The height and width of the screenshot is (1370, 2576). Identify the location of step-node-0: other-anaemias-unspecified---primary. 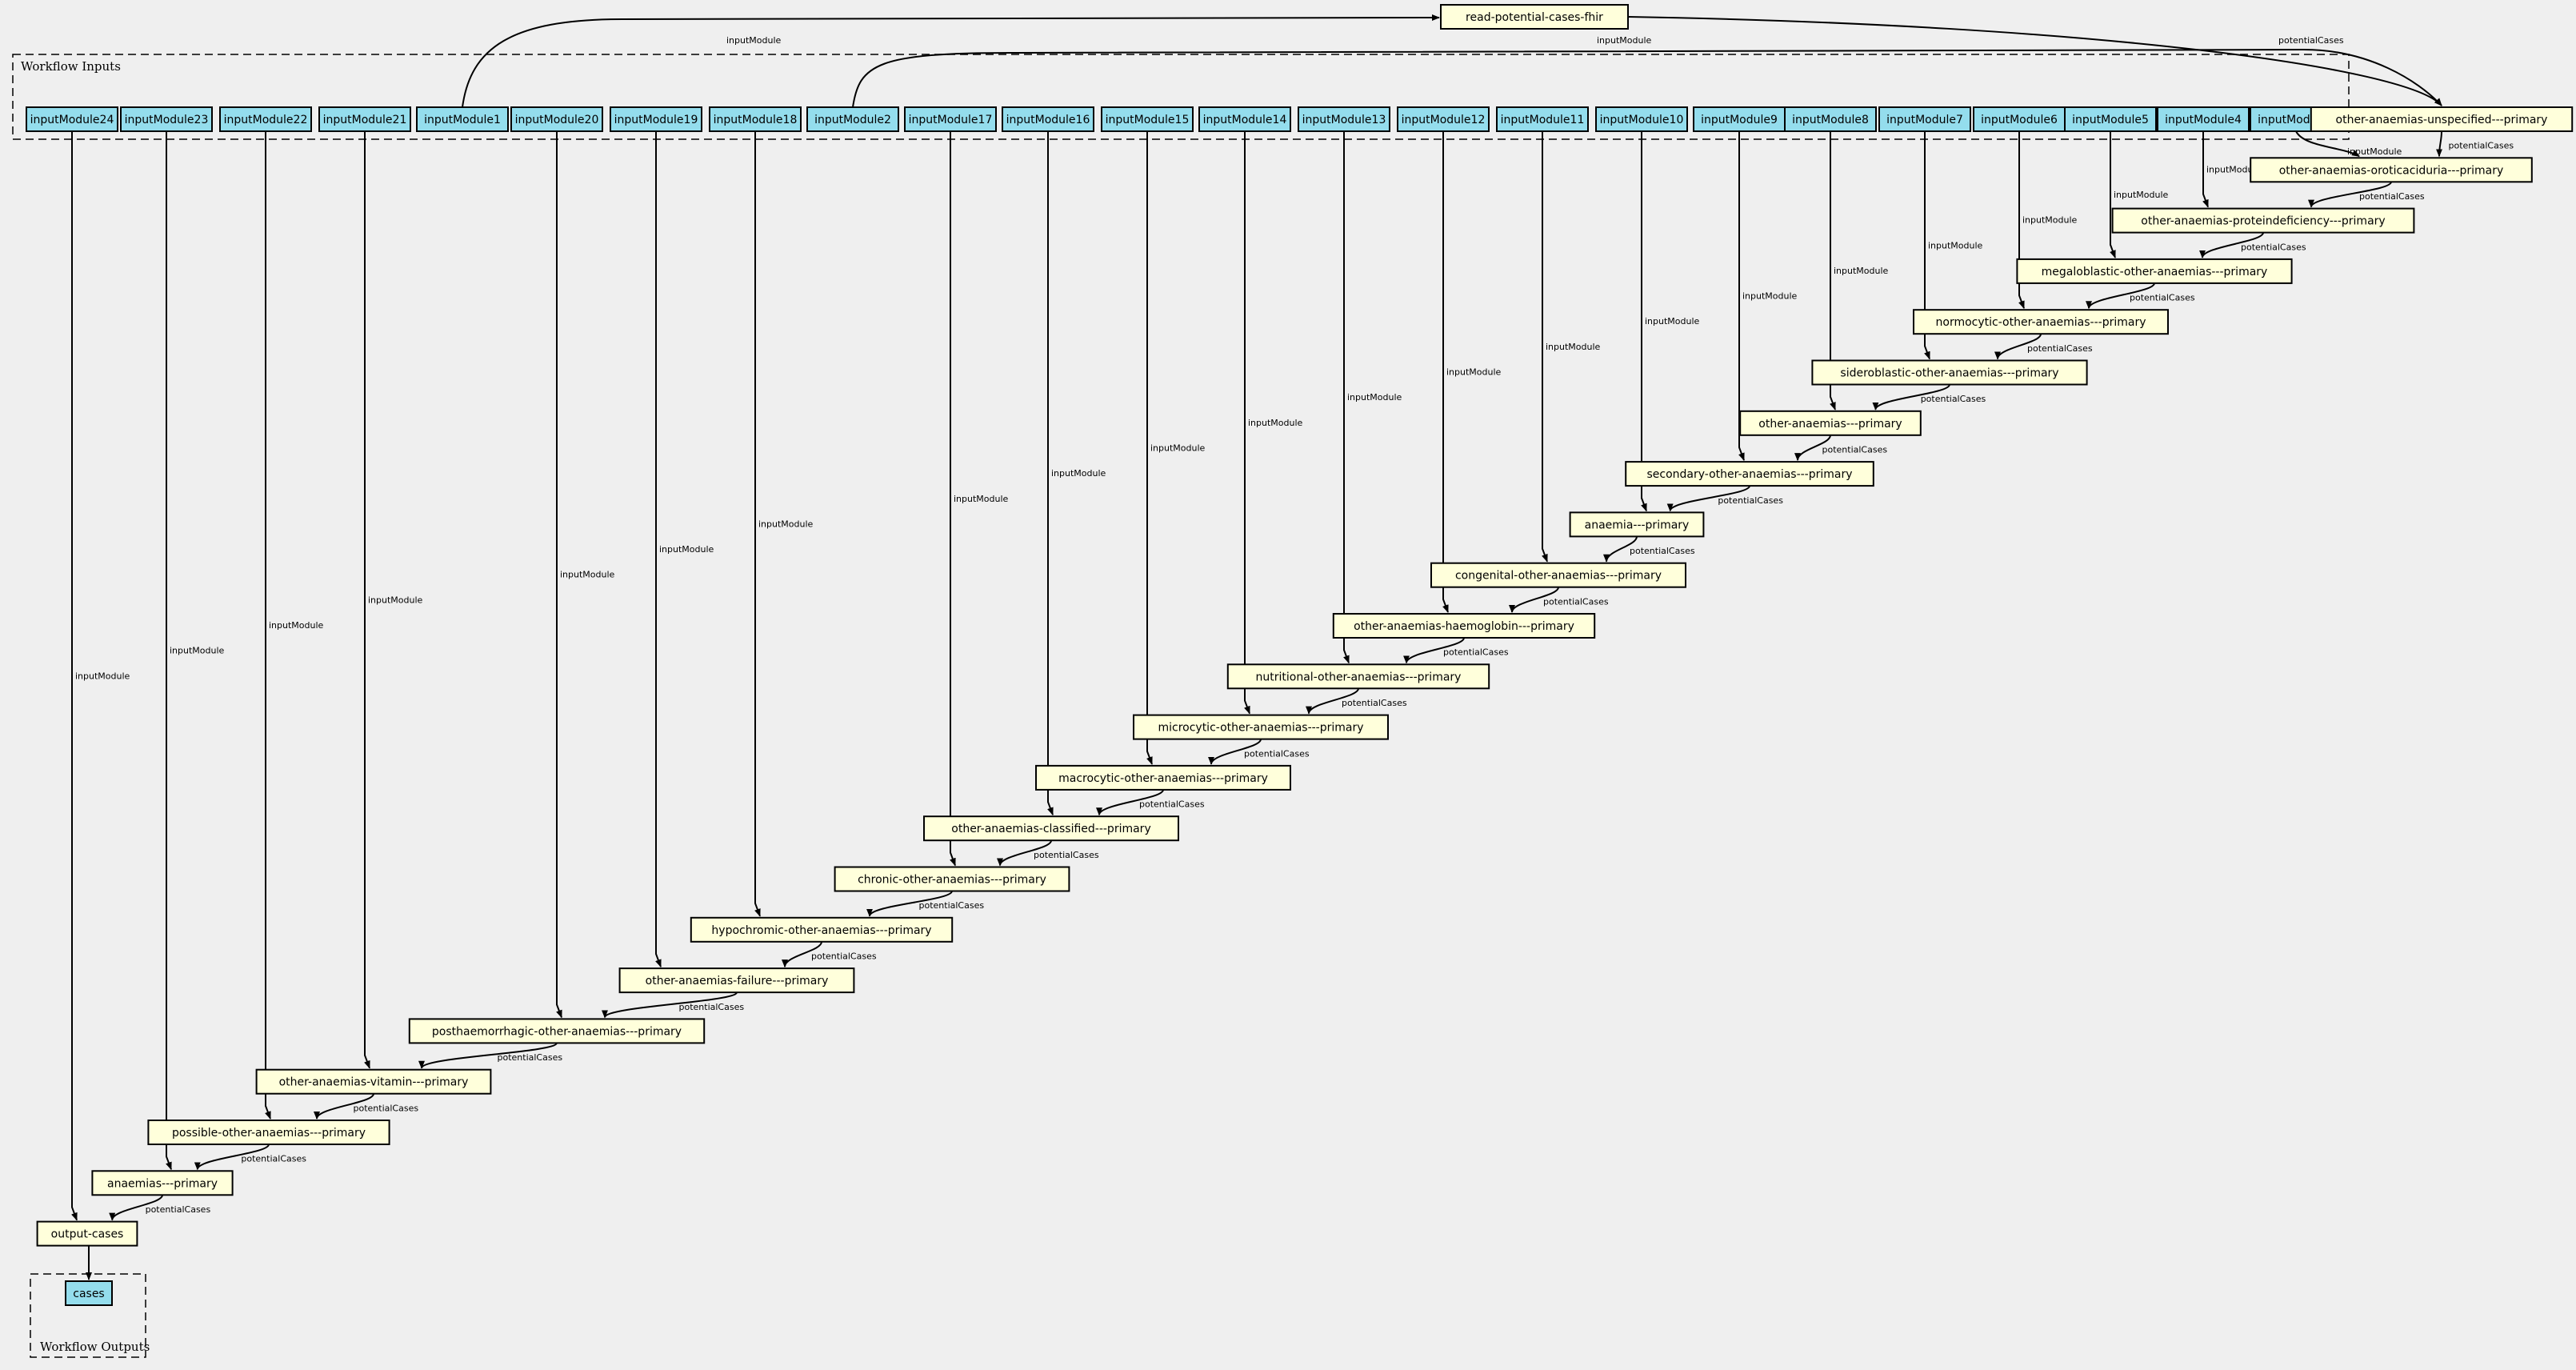
(2442, 119).